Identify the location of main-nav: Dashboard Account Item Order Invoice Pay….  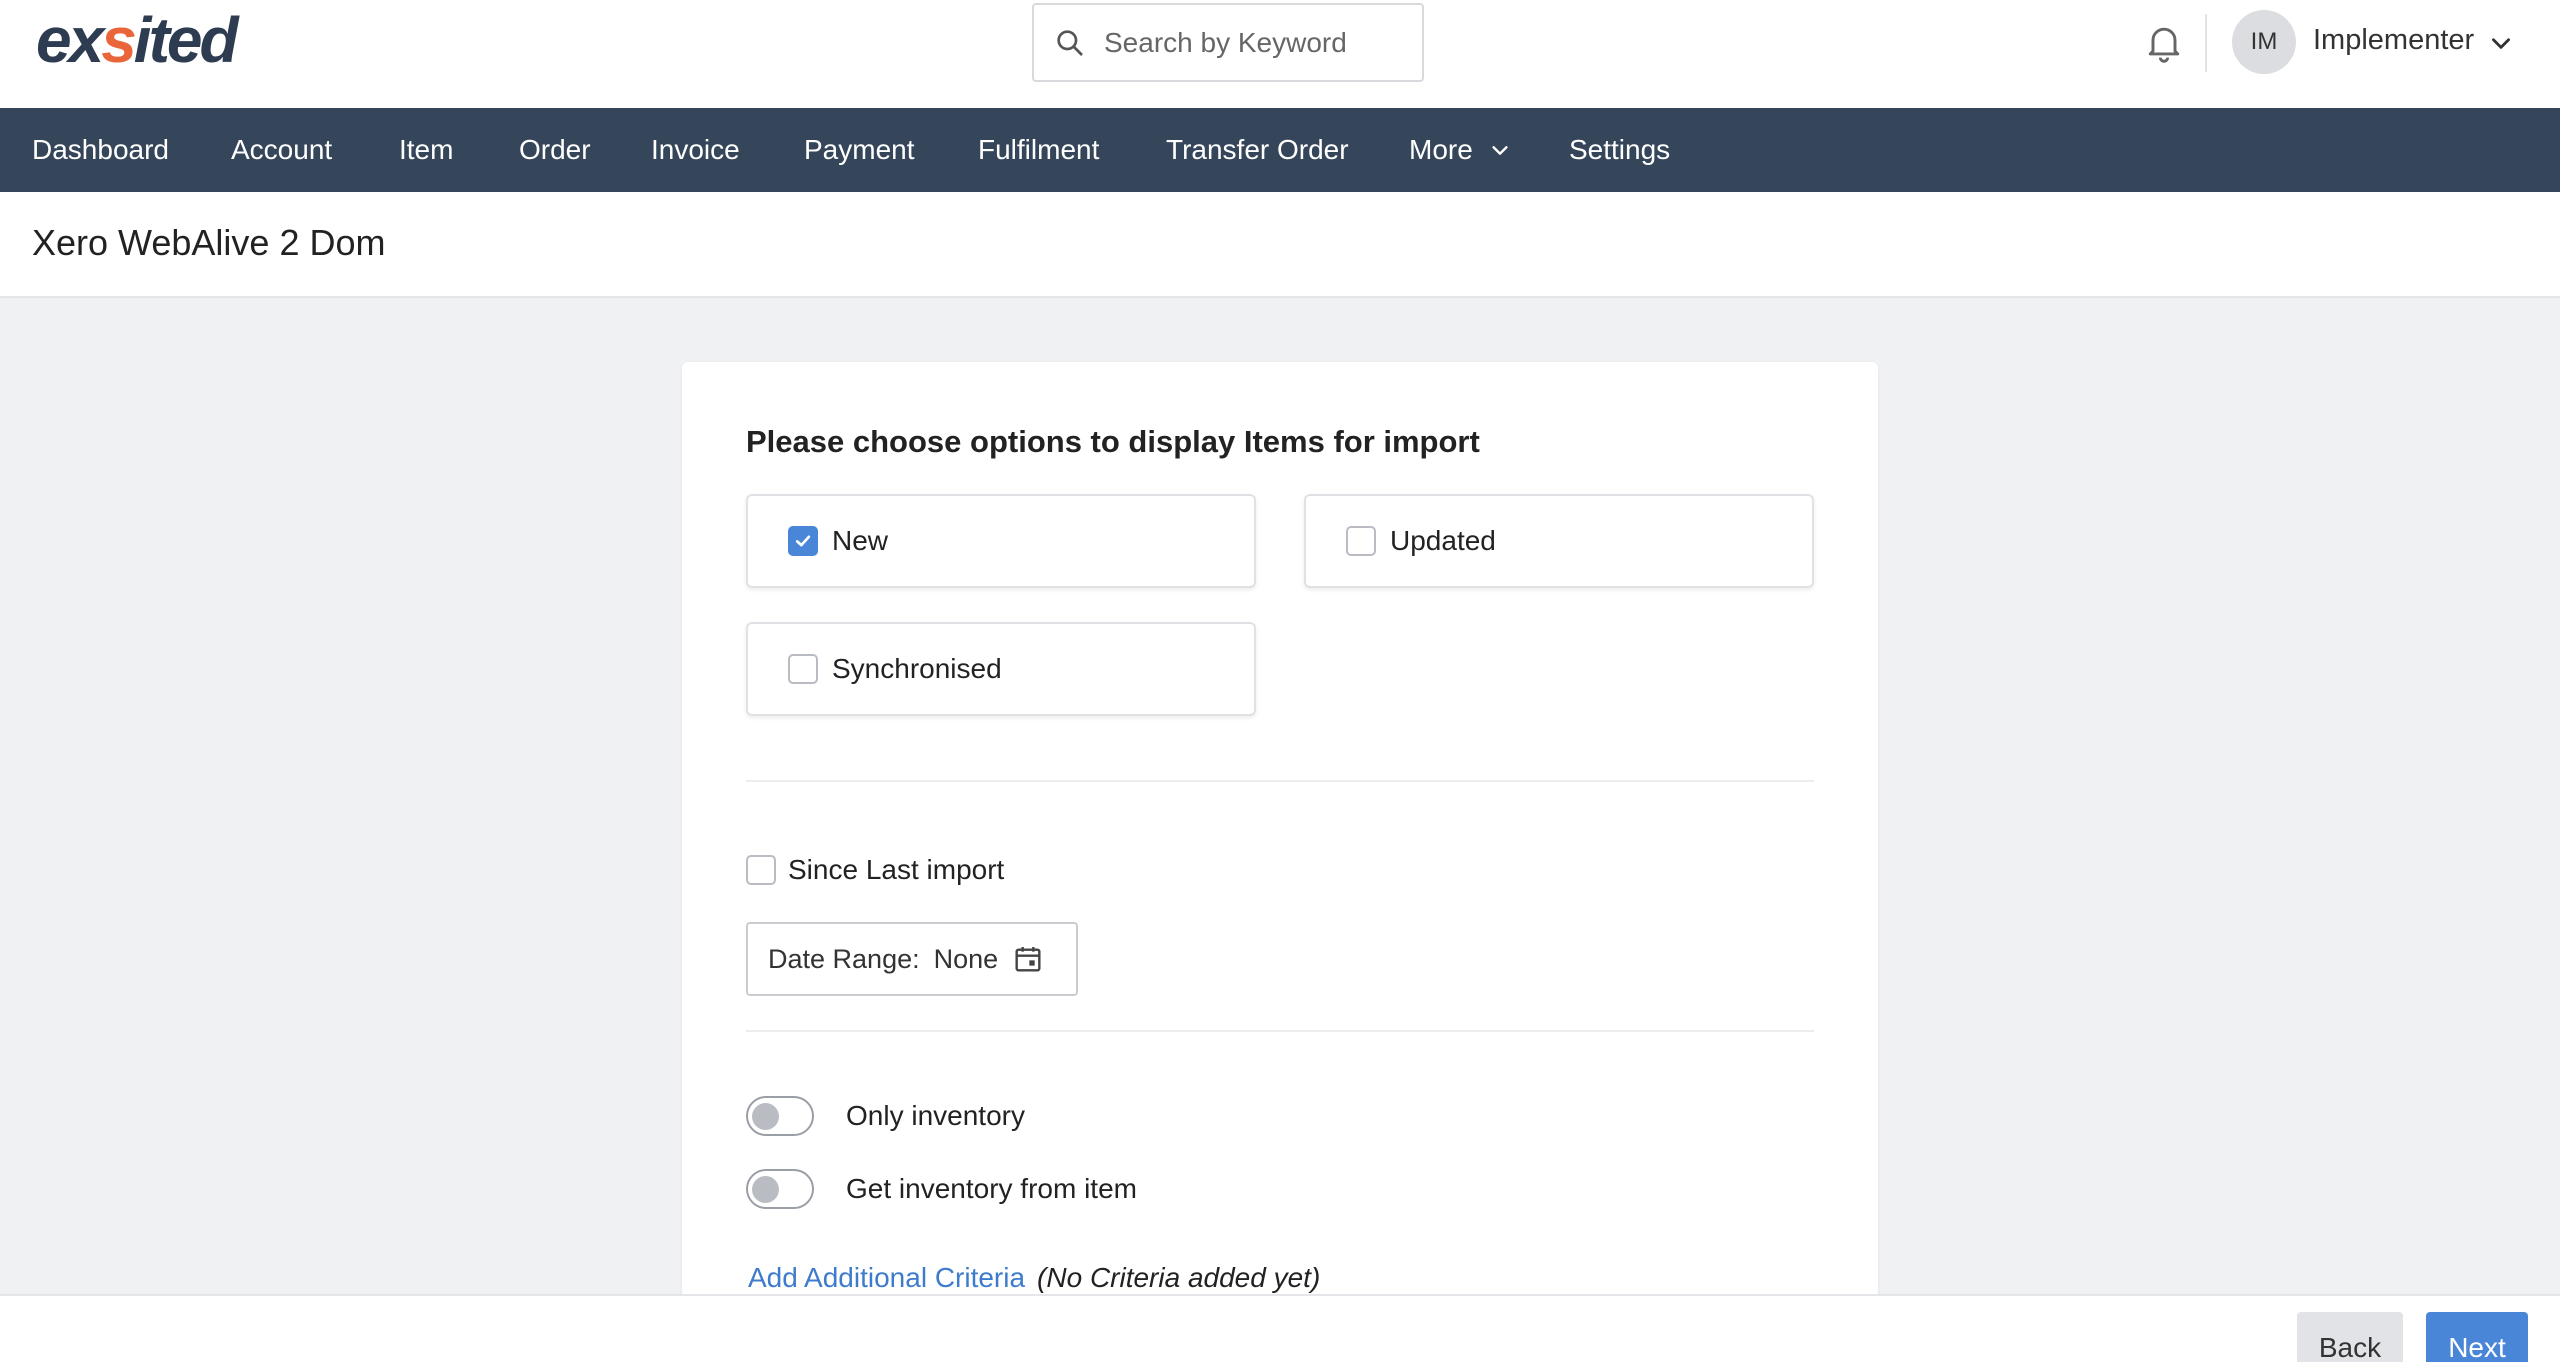
(1280, 150).